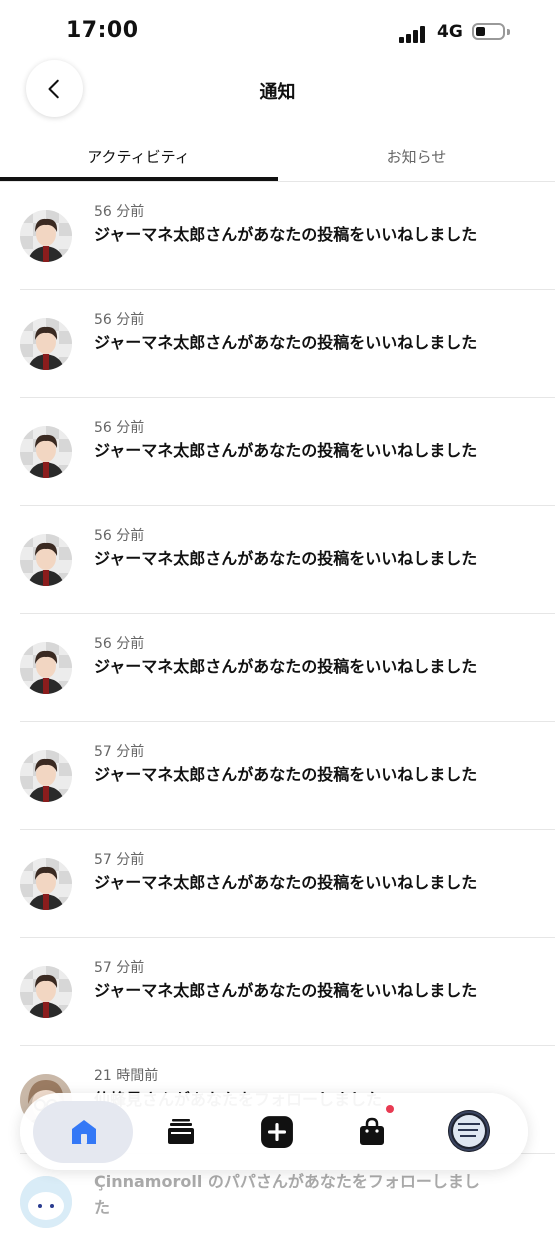 The image size is (555, 1234). I want to click on shop-icon, so click(372, 1132).